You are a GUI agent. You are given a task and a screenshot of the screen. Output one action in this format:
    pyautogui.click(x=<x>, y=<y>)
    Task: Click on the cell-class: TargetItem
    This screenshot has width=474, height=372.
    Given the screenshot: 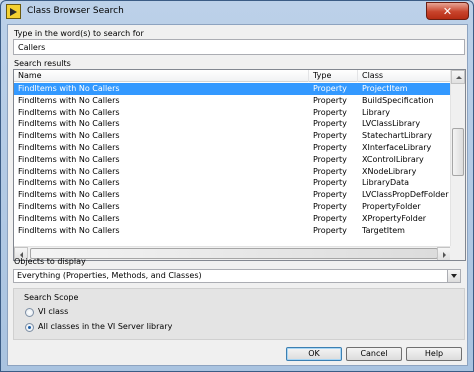 What is the action you would take?
    pyautogui.click(x=383, y=230)
    